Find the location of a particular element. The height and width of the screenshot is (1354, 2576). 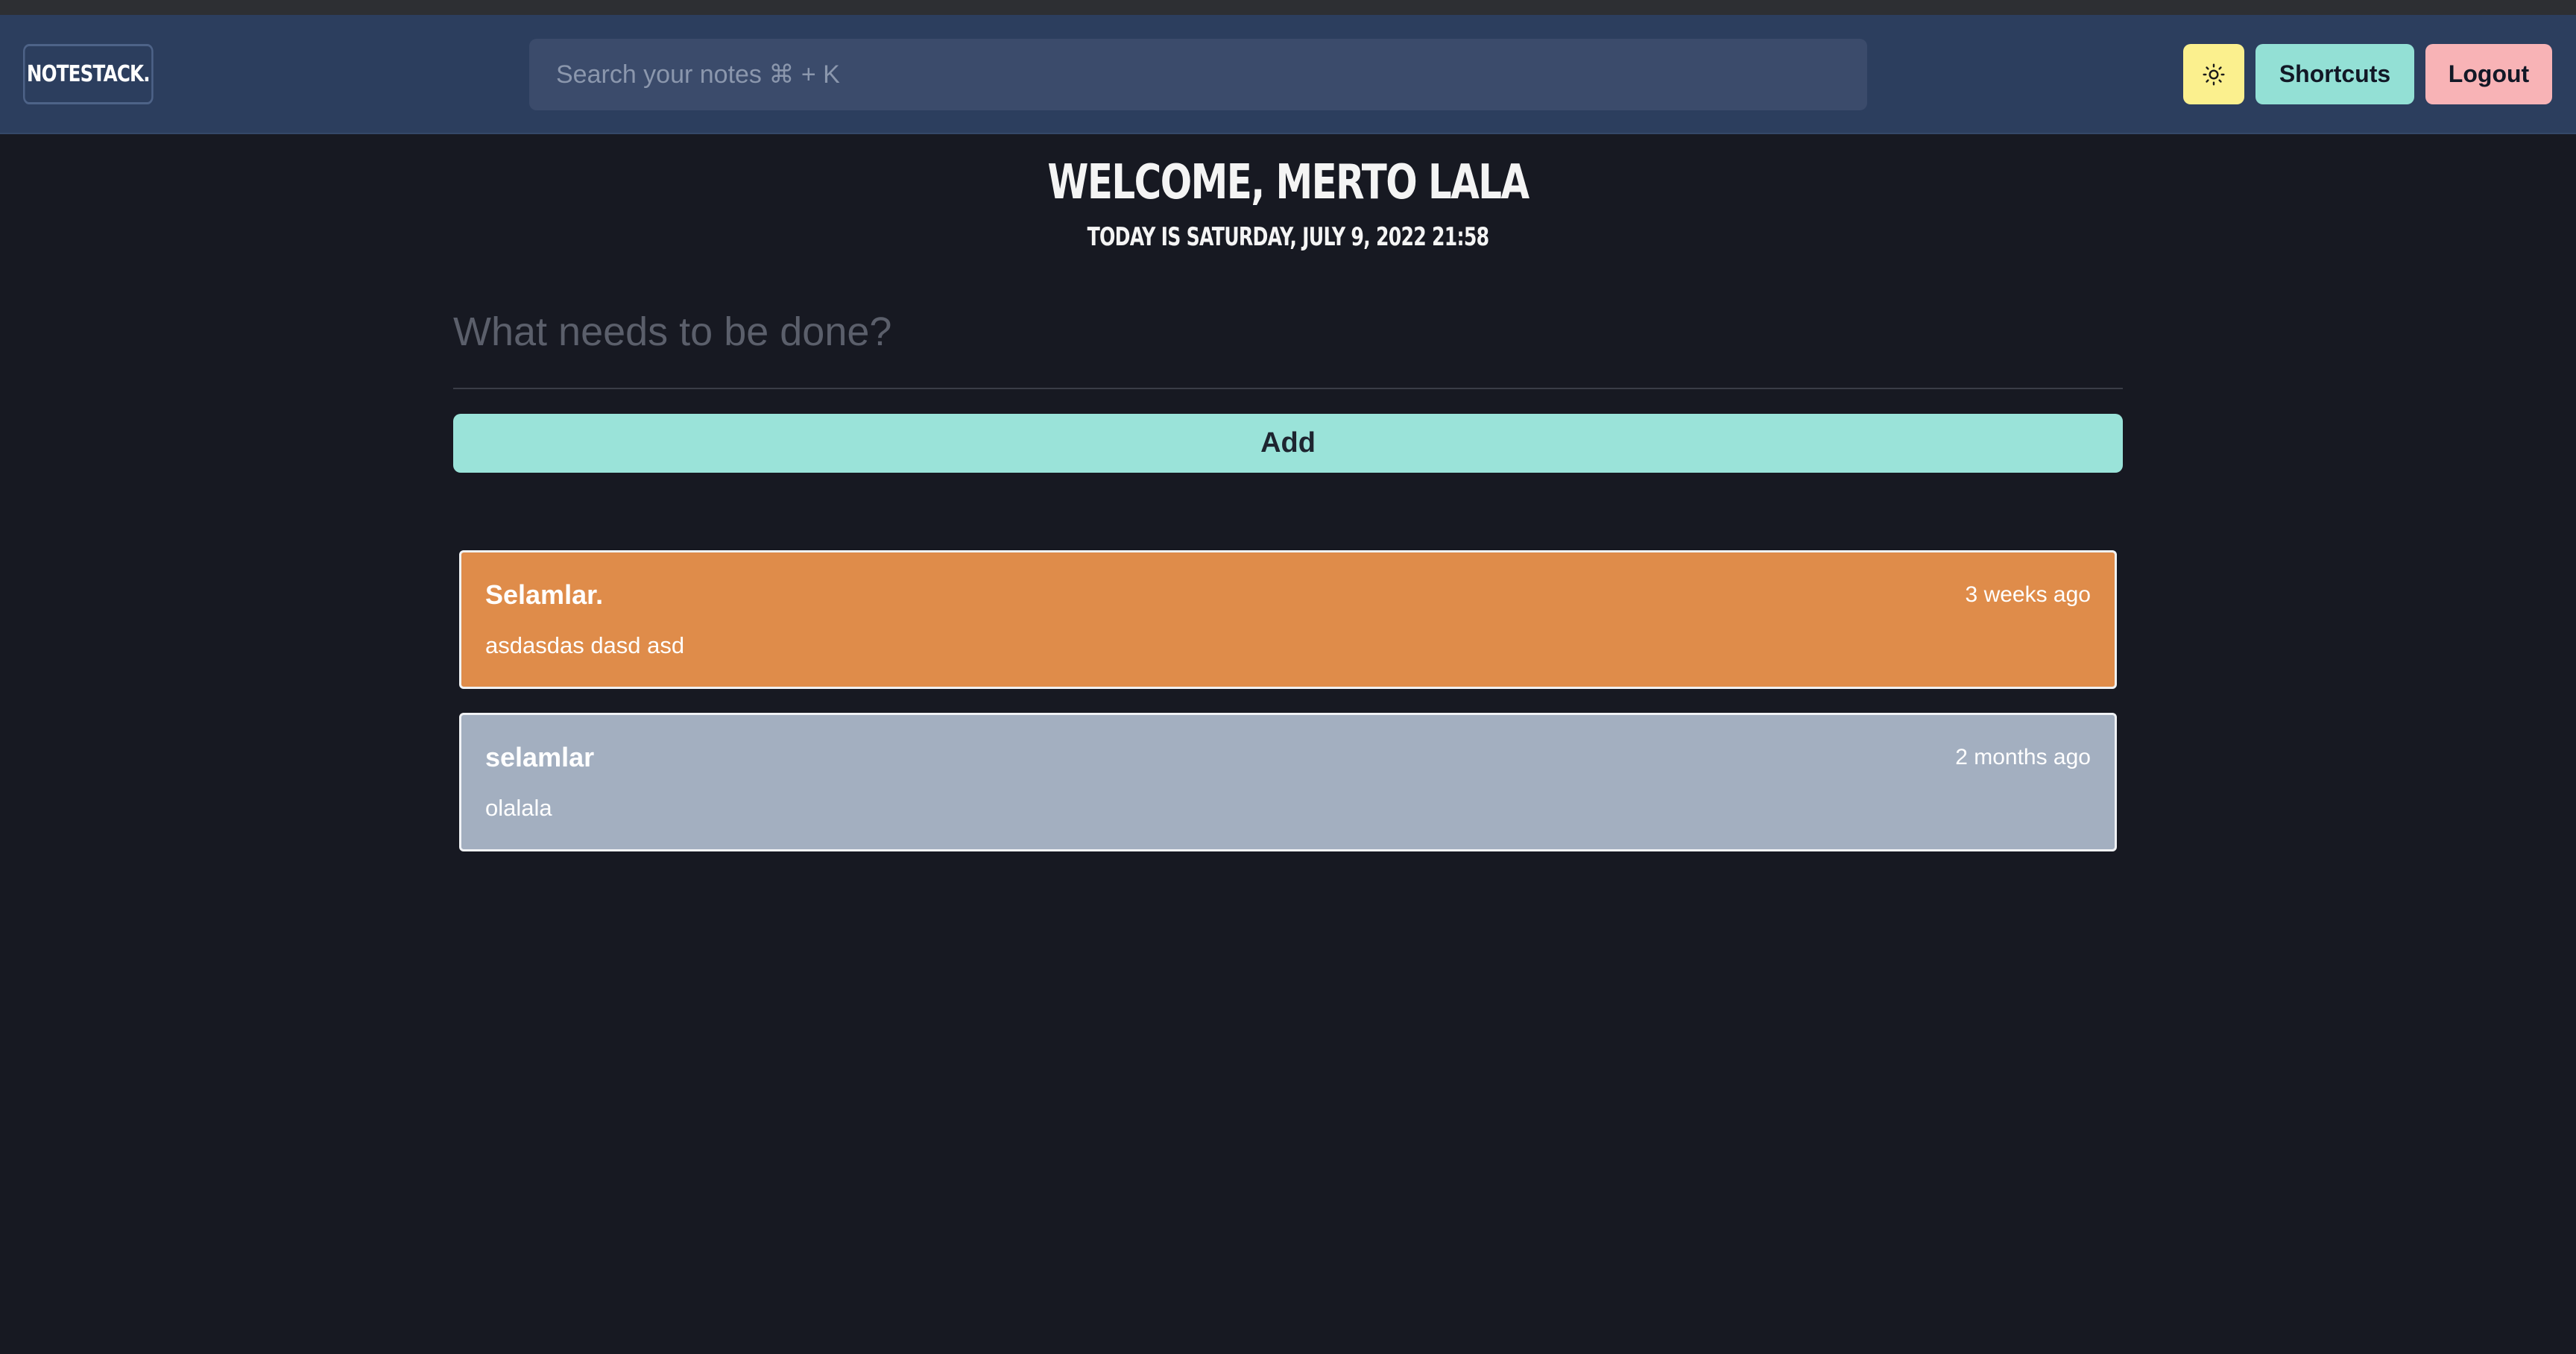

note-body: olalala is located at coordinates (518, 808).